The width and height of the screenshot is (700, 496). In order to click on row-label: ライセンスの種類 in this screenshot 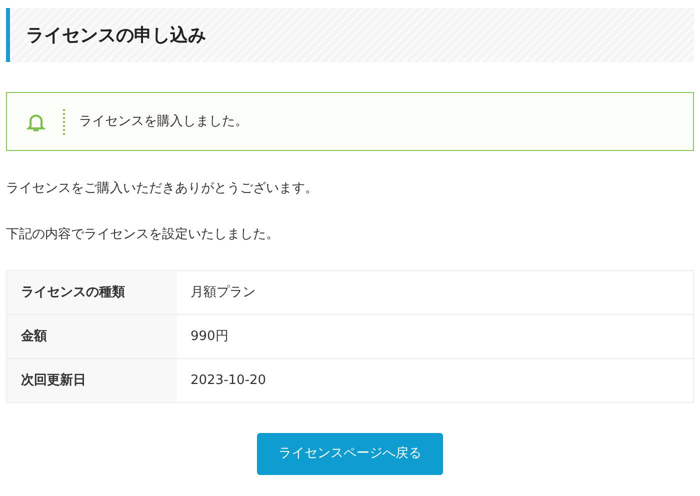, I will do `click(91, 292)`.